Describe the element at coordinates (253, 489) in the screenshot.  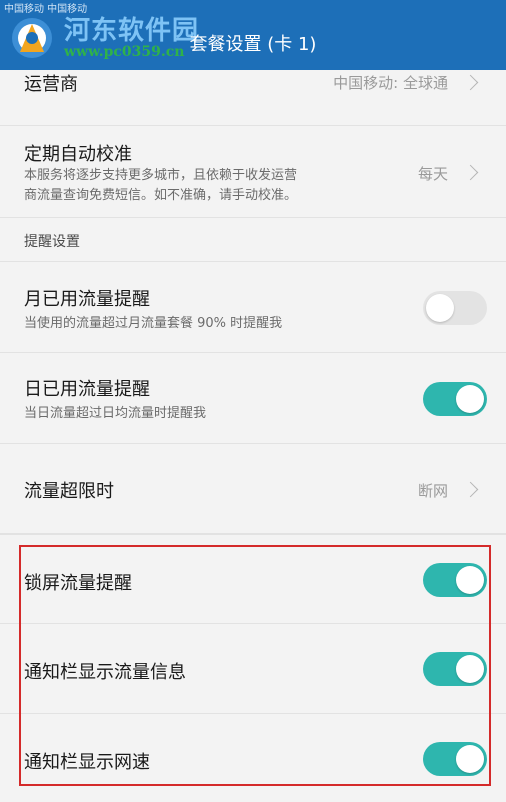
I see `over-limit-row: 流量超限时 断网` at that location.